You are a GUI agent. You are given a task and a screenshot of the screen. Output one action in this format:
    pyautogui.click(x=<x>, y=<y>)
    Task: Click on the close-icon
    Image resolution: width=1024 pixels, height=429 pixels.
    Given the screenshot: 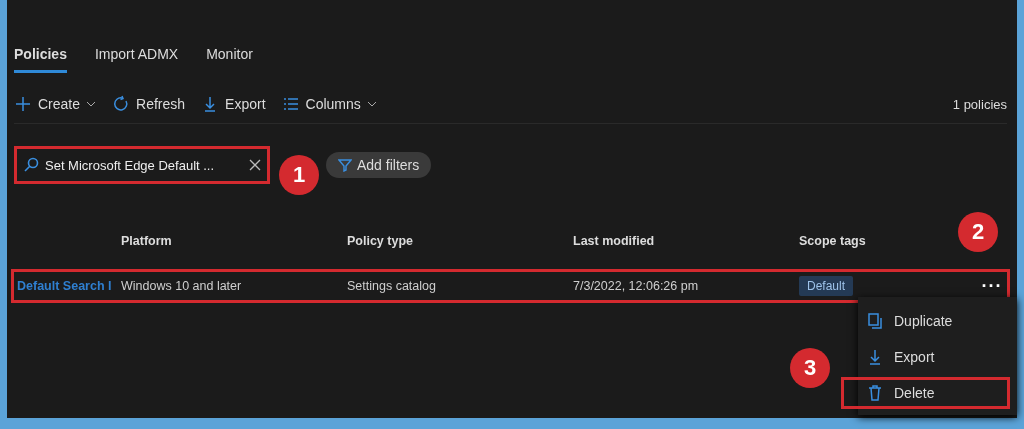 What is the action you would take?
    pyautogui.click(x=255, y=165)
    